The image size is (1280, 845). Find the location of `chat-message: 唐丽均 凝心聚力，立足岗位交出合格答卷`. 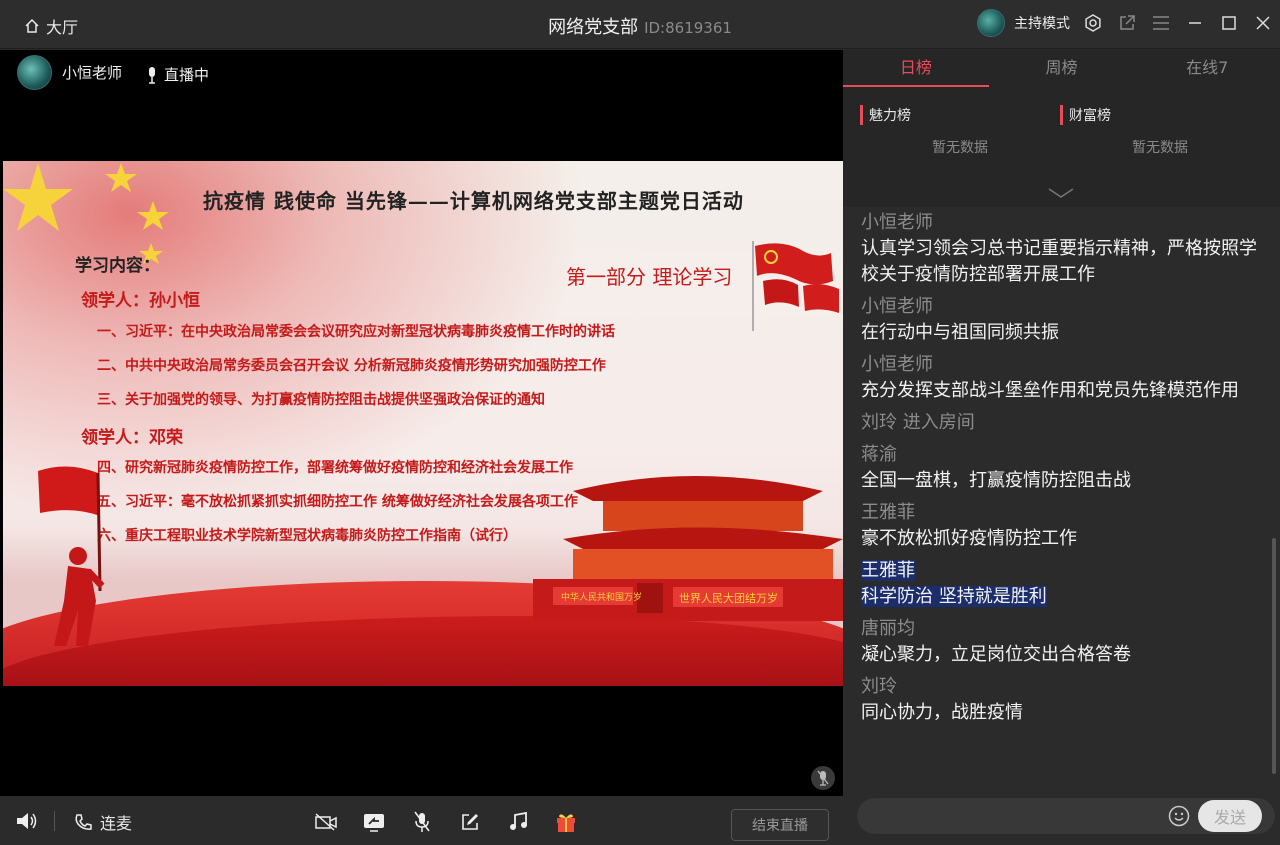

chat-message: 唐丽均 凝心聚力，立足岗位交出合格答卷 is located at coordinates (1061, 642).